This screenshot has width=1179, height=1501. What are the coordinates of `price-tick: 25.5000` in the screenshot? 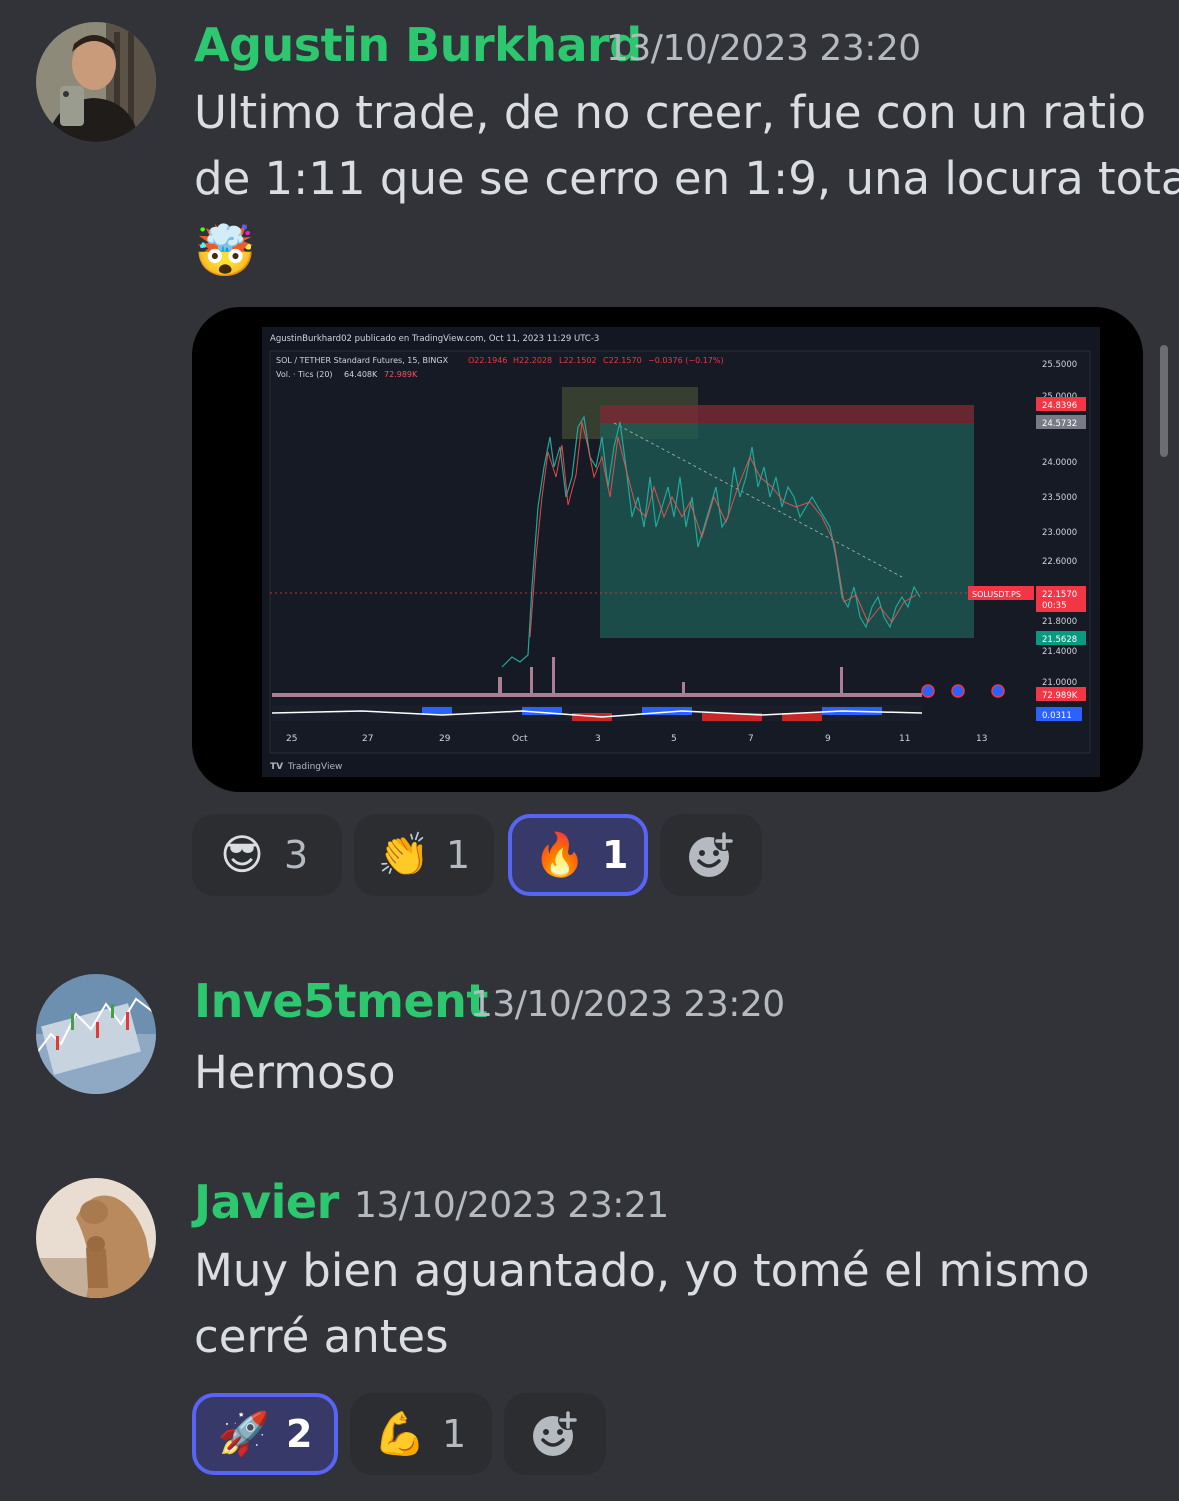 It's located at (1059, 365).